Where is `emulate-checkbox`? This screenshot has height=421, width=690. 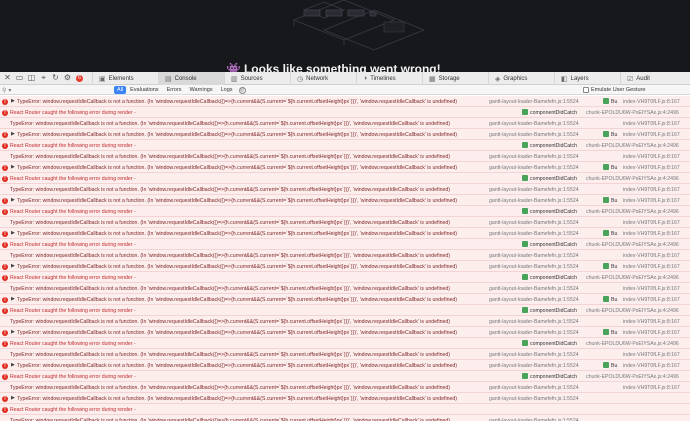
emulate-checkbox is located at coordinates (586, 90).